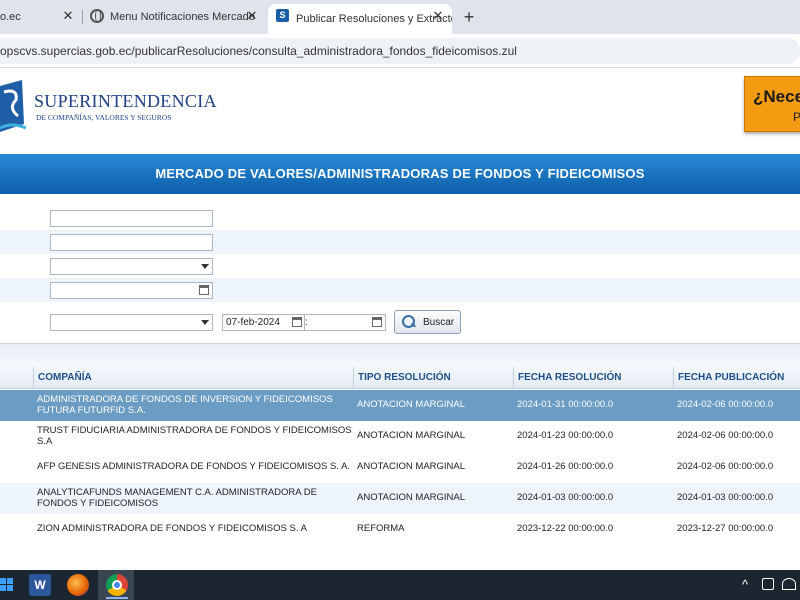  Describe the element at coordinates (381, 529) in the screenshot. I see `table-cell-type: REFORMA` at that location.